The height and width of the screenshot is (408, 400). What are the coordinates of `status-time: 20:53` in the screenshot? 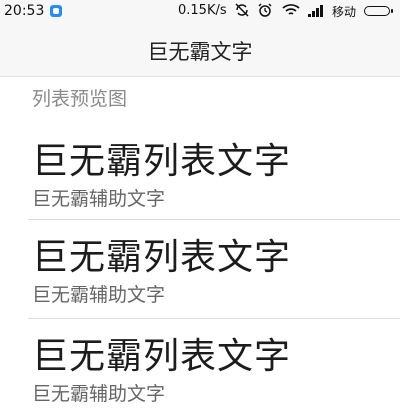 It's located at (24, 11).